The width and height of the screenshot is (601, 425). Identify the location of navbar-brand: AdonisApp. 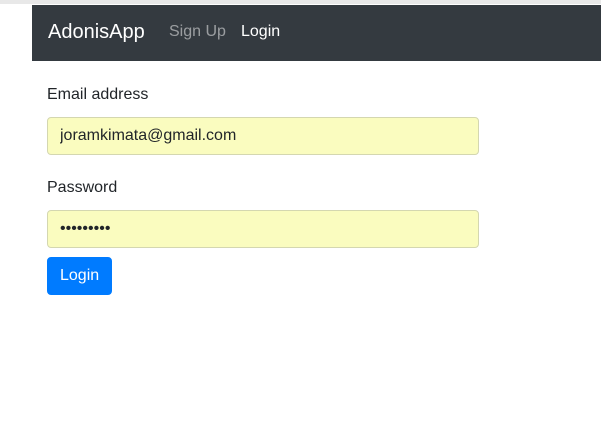
(96, 32).